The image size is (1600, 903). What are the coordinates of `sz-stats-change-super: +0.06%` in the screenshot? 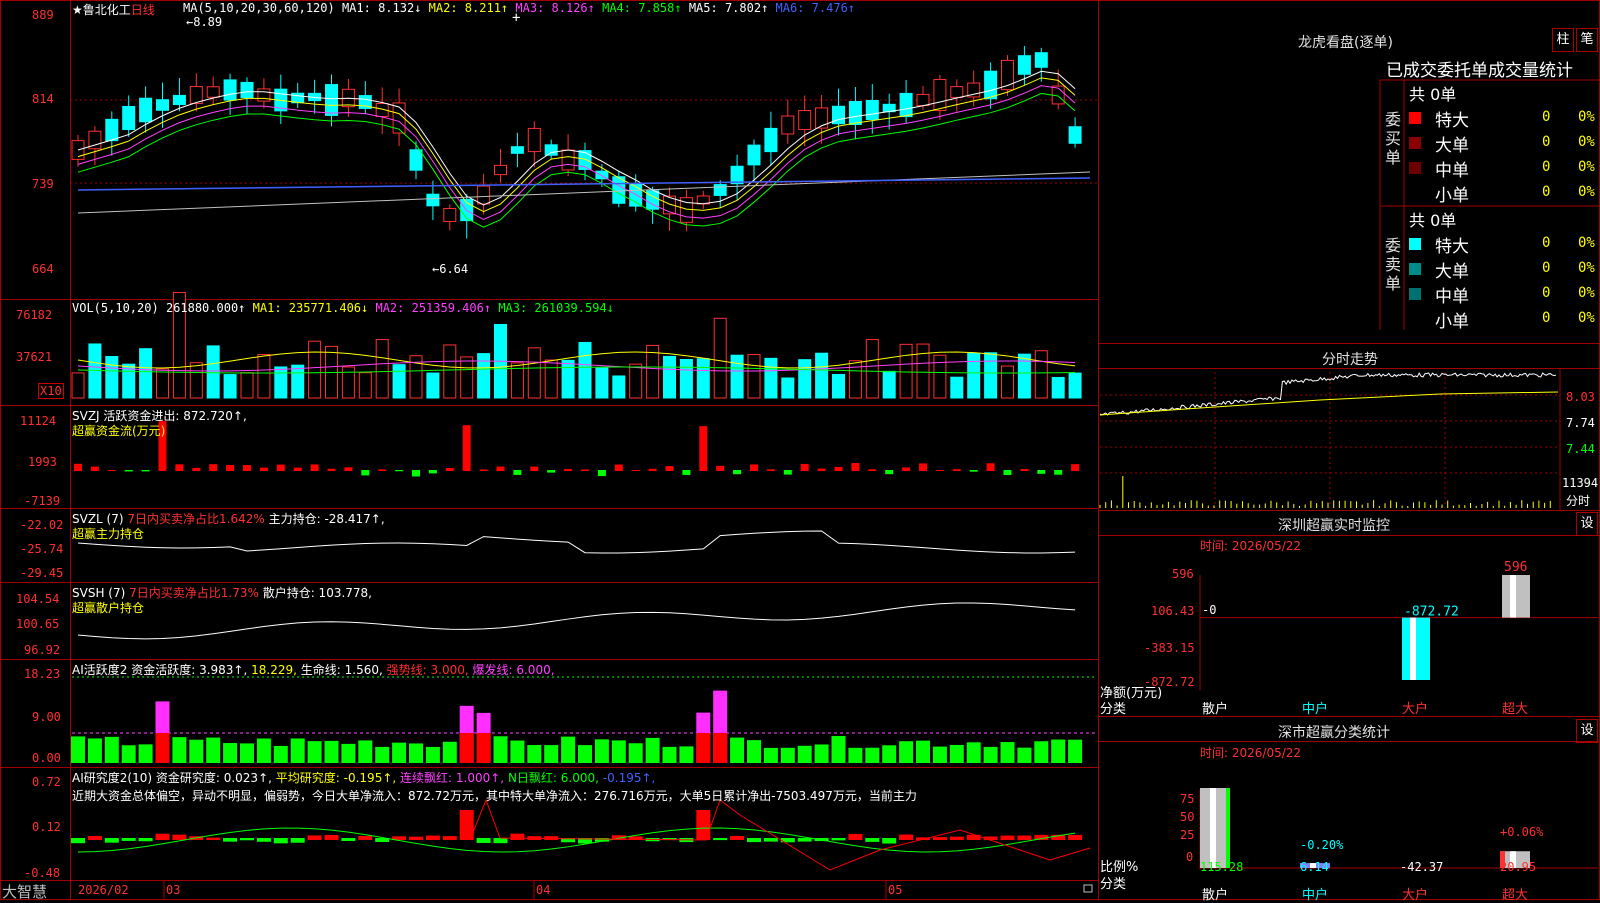 It's located at (1522, 832).